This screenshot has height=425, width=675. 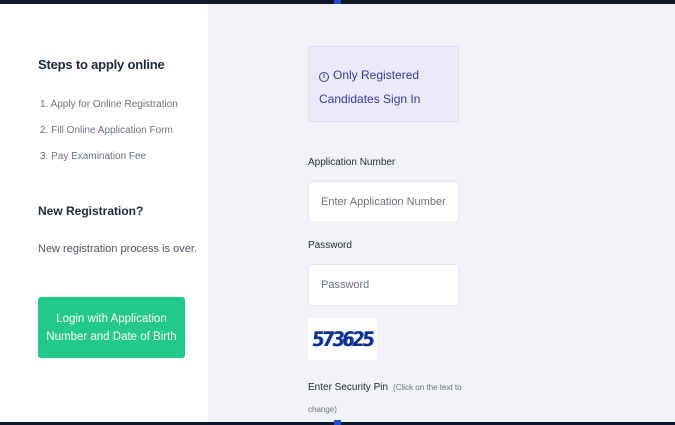 I want to click on captcha-text: 573625, so click(x=342, y=339).